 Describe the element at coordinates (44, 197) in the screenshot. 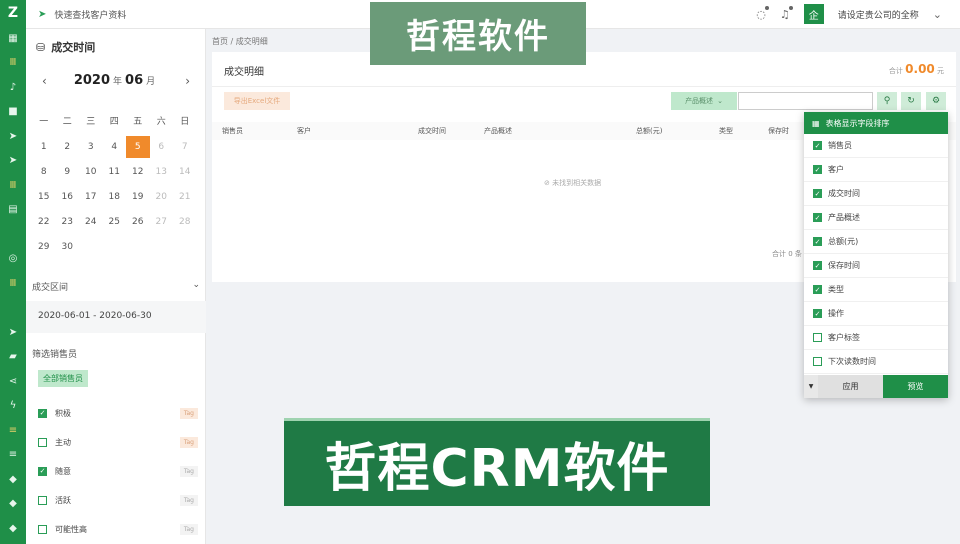

I see `calendar-day: 15` at that location.